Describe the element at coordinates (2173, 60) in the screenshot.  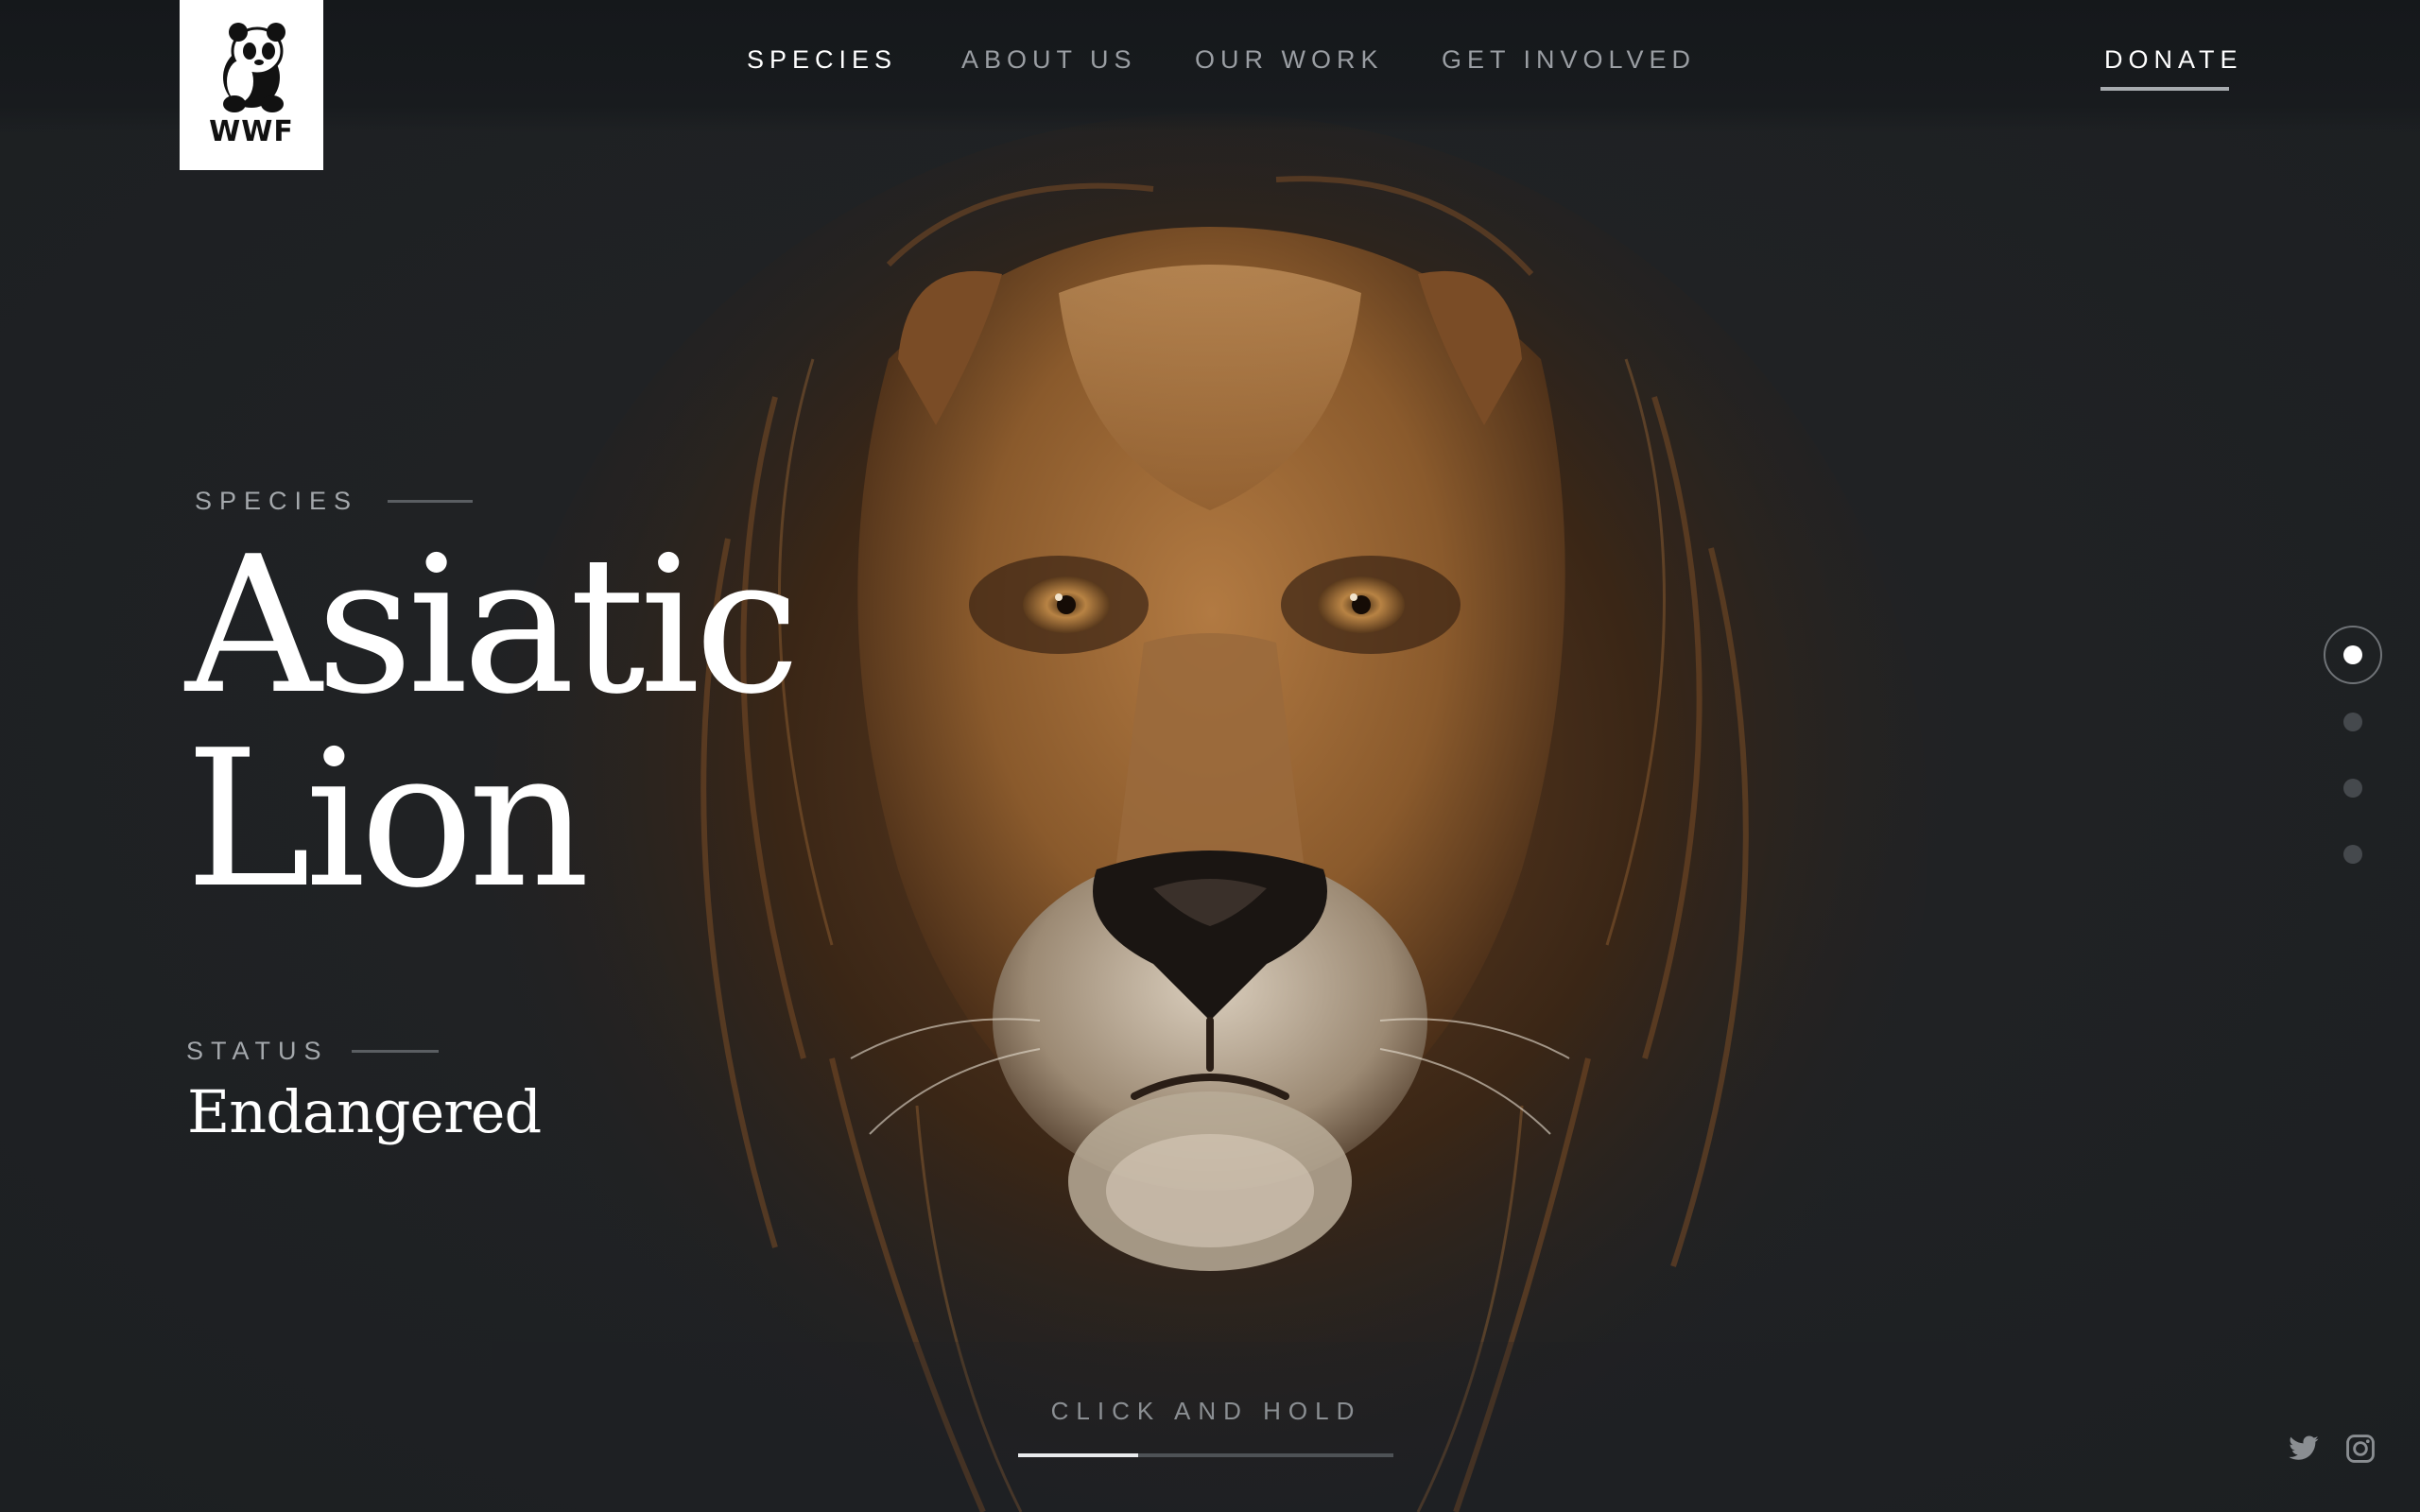
I see `donate-button: DONATE` at that location.